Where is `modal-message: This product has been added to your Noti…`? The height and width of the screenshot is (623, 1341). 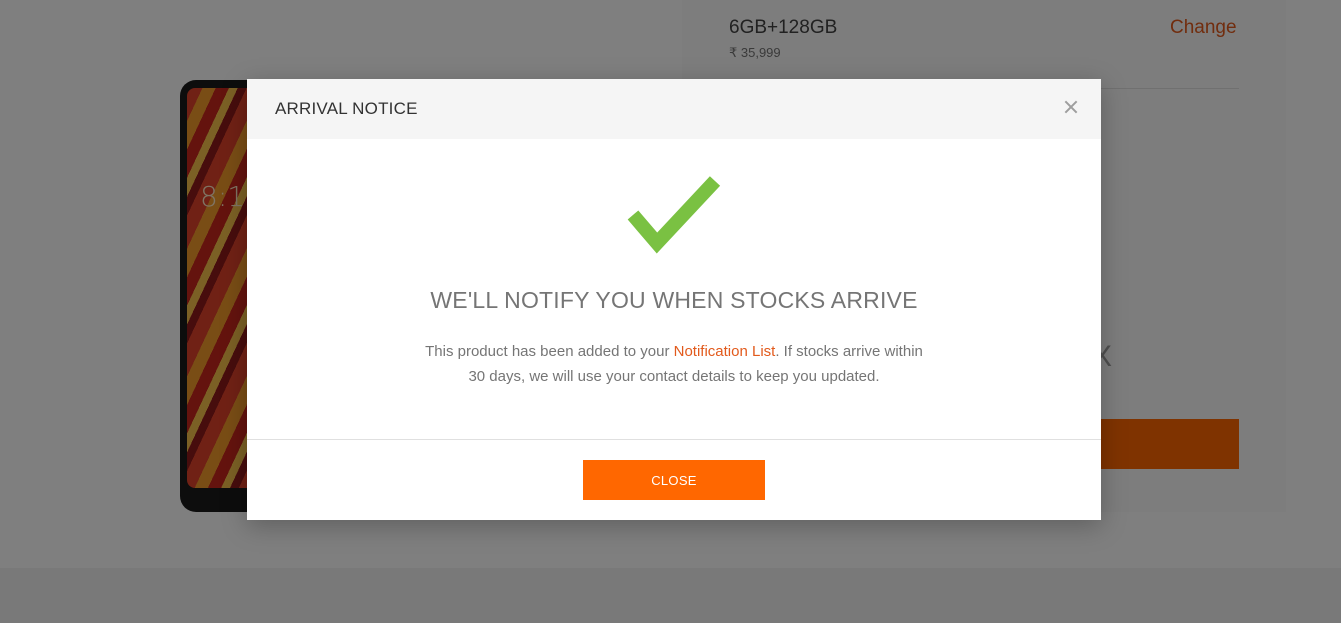 modal-message: This product has been added to your Noti… is located at coordinates (674, 364).